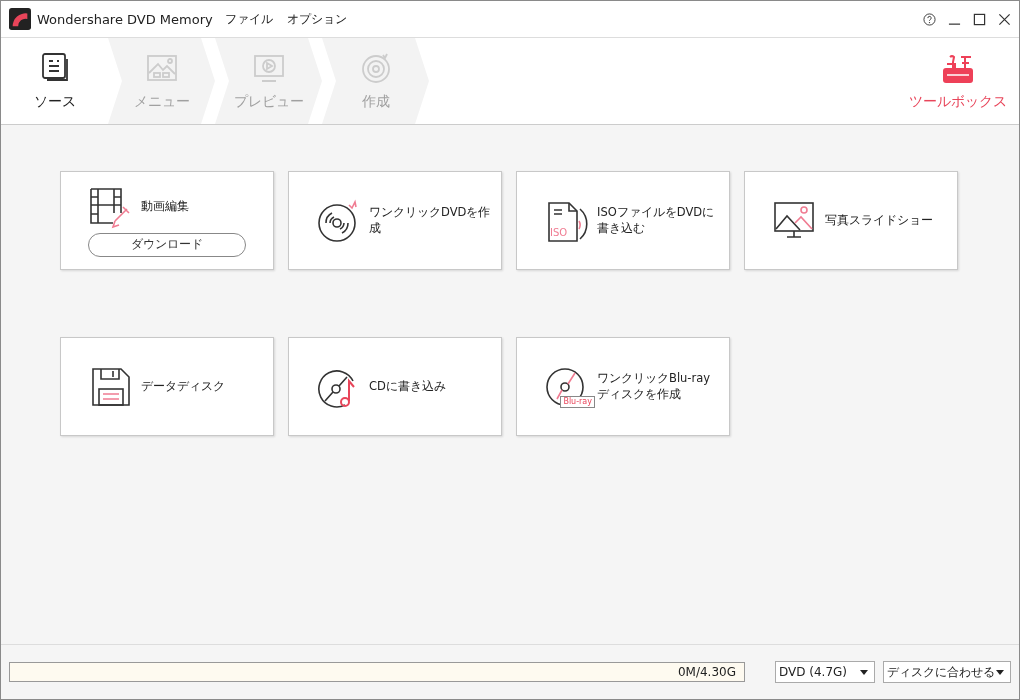  I want to click on feature-tile: ISO ISOファイルをDVDに書き込む, so click(623, 220).